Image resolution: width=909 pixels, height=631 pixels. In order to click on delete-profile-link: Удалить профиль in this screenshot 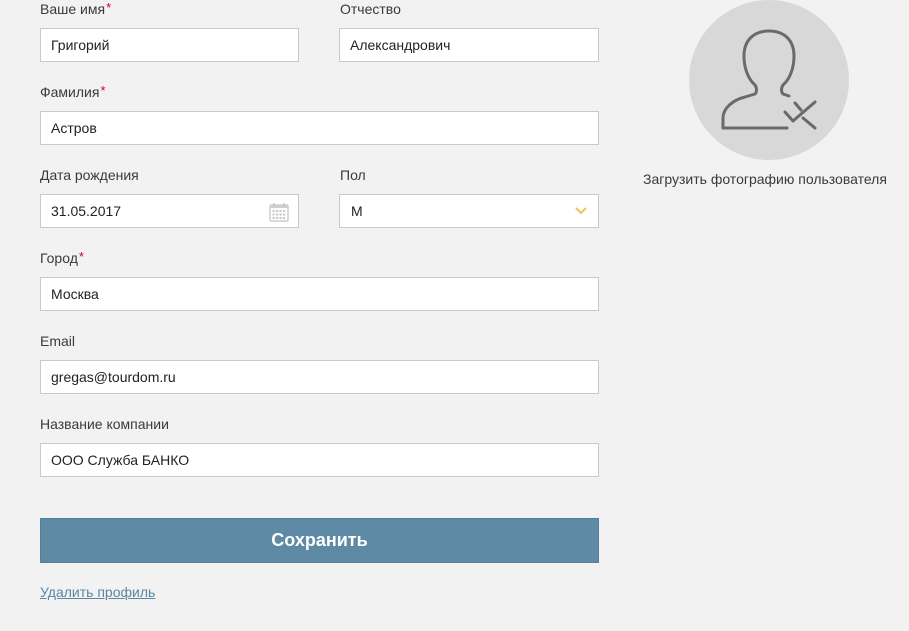, I will do `click(97, 592)`.